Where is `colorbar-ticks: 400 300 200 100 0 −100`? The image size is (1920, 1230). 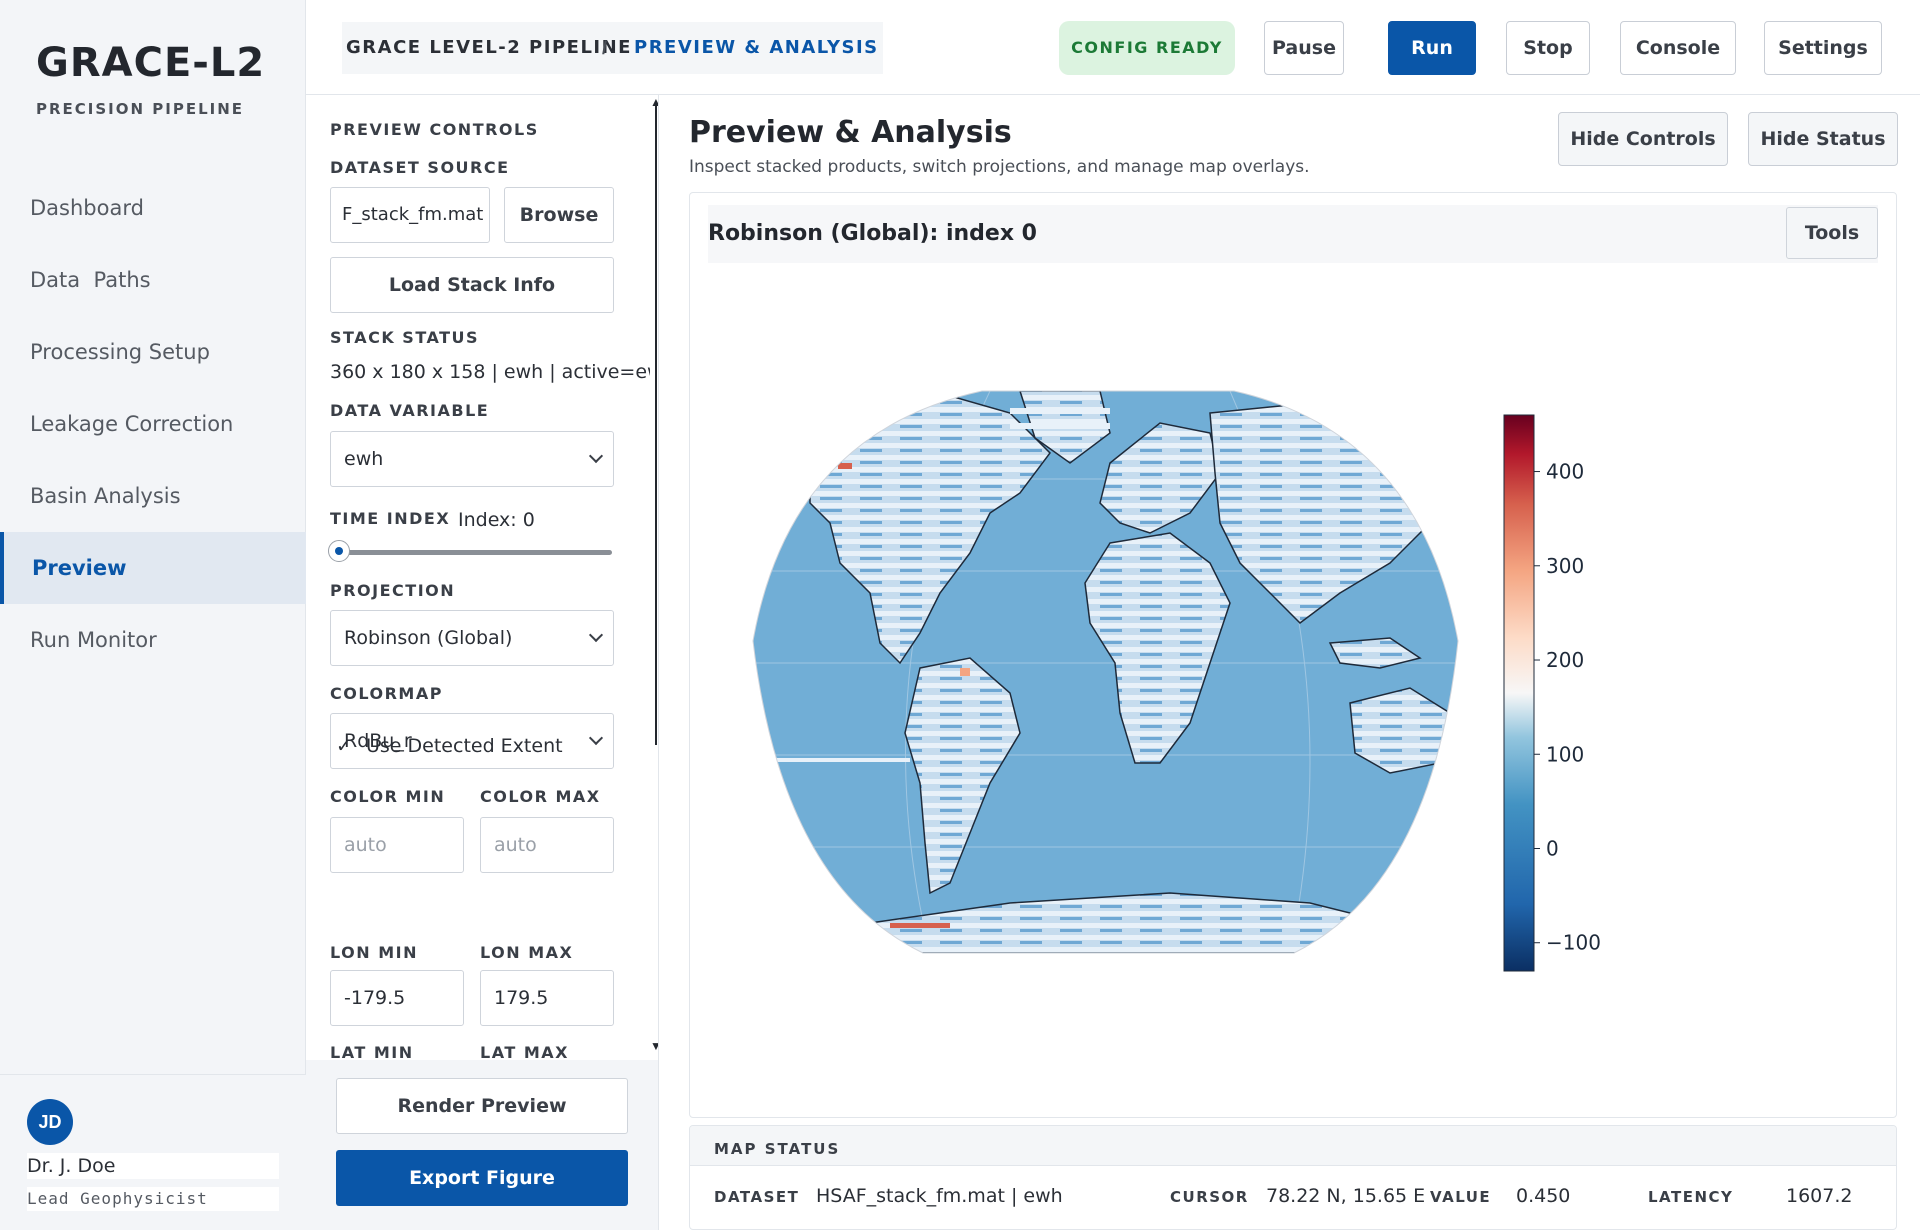
colorbar-ticks: 400 300 200 100 0 −100 is located at coordinates (1567, 707).